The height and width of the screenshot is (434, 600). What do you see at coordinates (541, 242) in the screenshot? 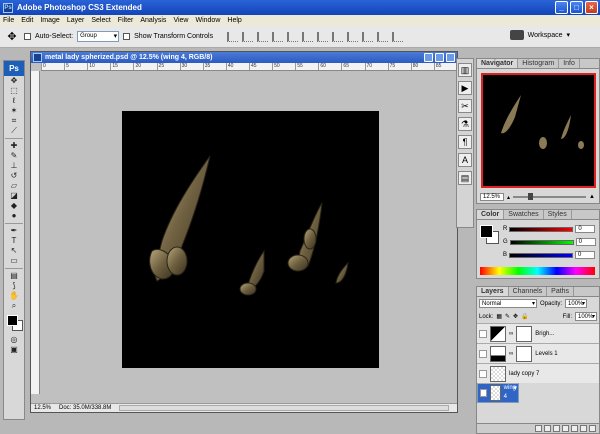
I see `g-slider` at bounding box center [541, 242].